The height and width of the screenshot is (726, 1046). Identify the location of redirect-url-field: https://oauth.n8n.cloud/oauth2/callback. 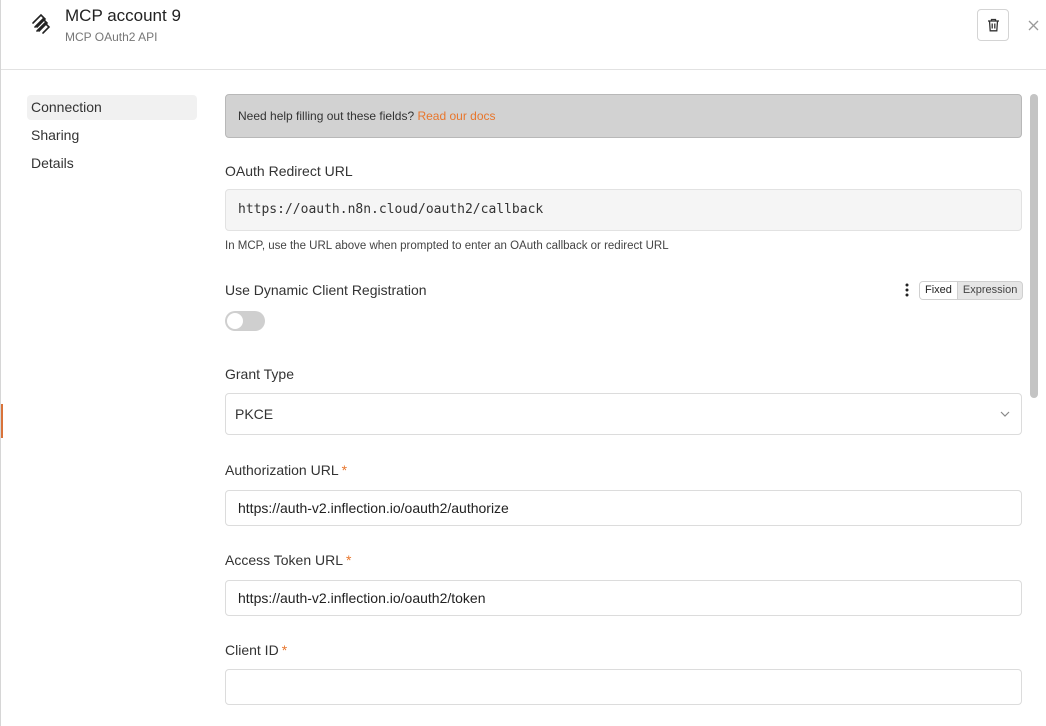
(623, 210).